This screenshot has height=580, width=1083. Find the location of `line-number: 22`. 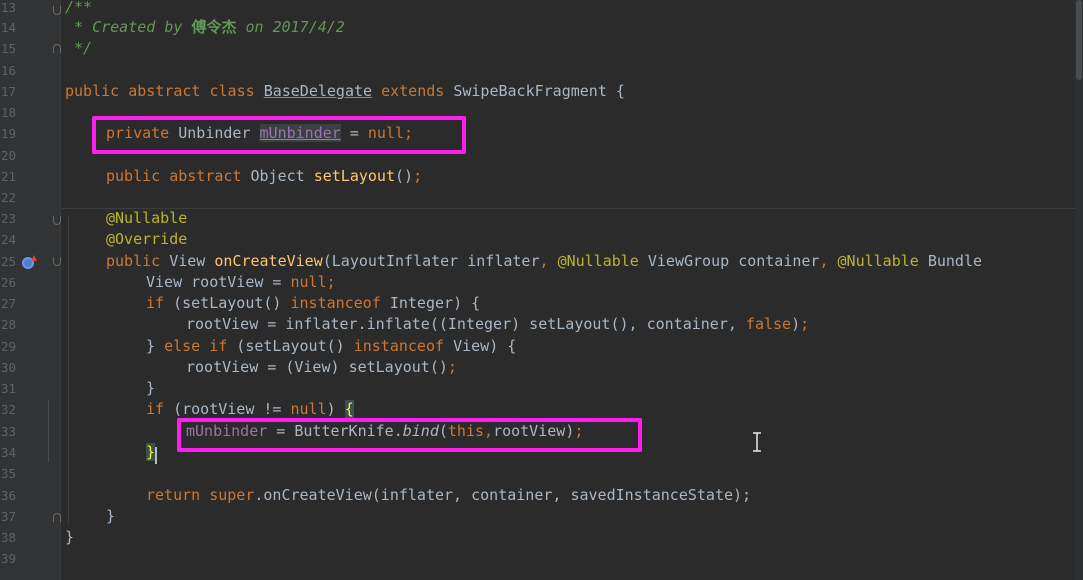

line-number: 22 is located at coordinates (8, 197).